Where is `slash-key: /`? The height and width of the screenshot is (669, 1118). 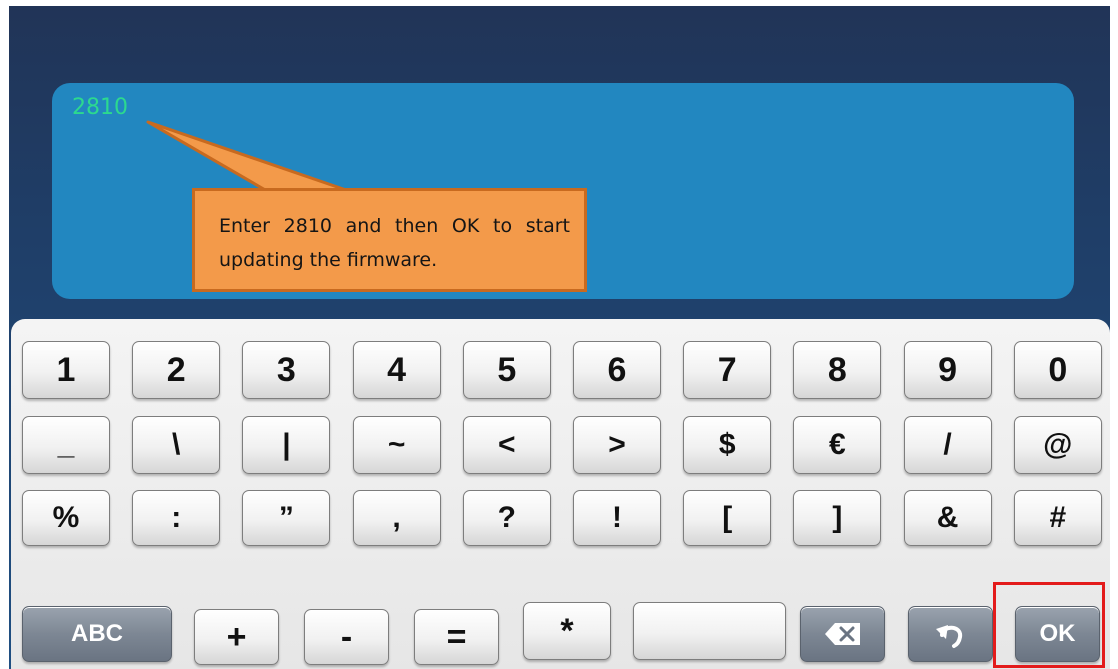 slash-key: / is located at coordinates (947, 445).